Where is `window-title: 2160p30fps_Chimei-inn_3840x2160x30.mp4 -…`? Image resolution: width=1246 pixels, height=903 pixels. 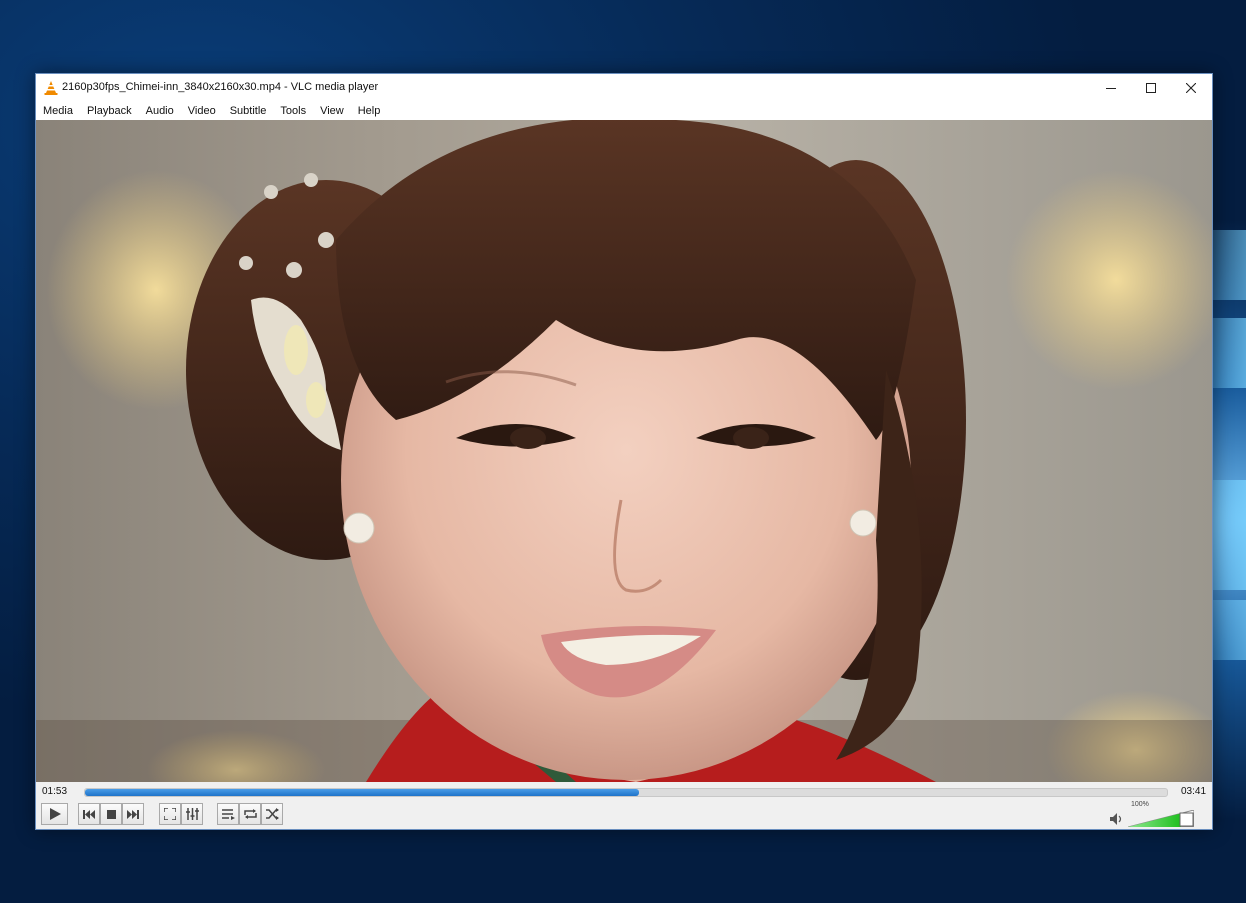
window-title: 2160p30fps_Chimei-inn_3840x2160x30.mp4 -… is located at coordinates (220, 87).